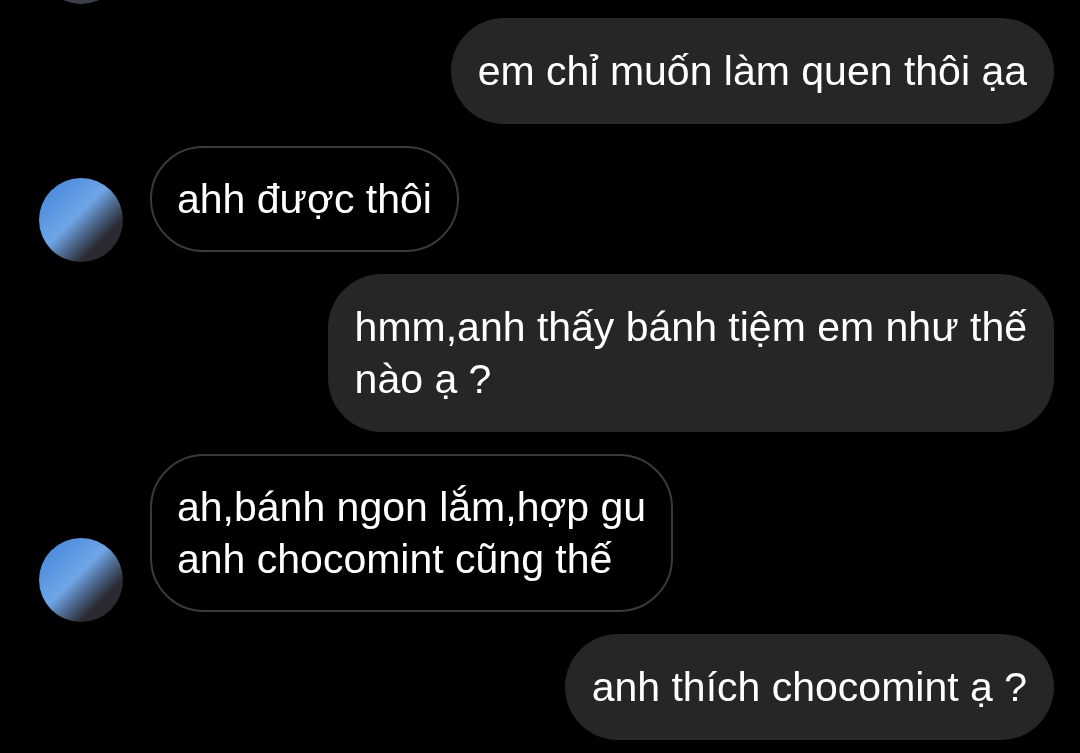 The image size is (1080, 753). Describe the element at coordinates (752, 71) in the screenshot. I see `message-bubble: em chỉ muốn làm quen thôi ạa` at that location.